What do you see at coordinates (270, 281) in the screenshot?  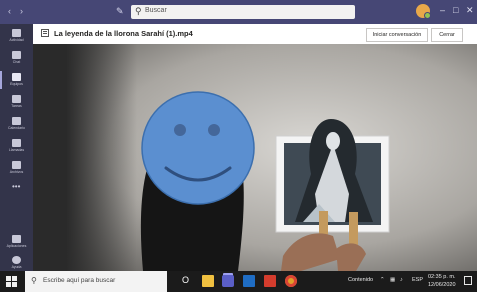 I see `pdf-reader-icon` at bounding box center [270, 281].